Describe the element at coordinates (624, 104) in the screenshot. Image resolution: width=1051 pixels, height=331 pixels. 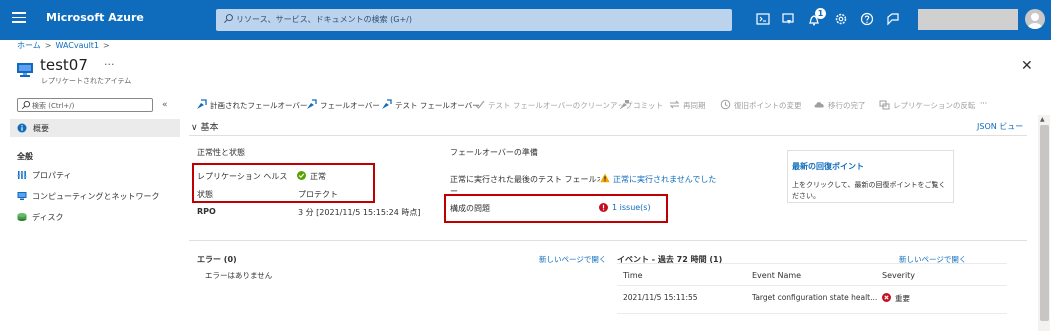
I see `commit-icon` at that location.